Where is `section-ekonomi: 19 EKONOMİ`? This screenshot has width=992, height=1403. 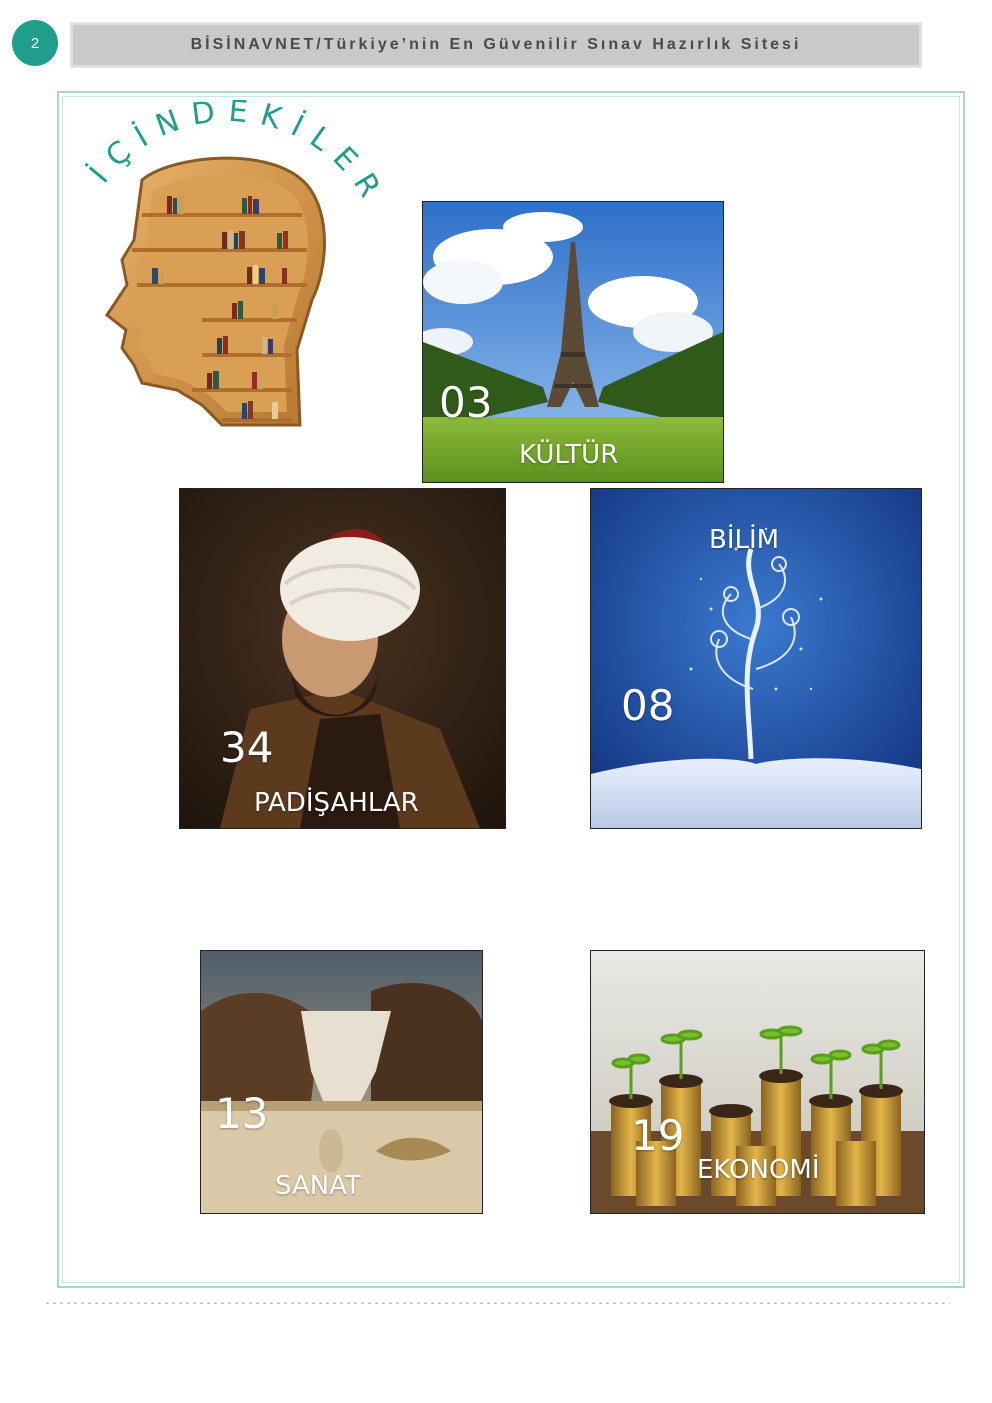
section-ekonomi: 19 EKONOMİ is located at coordinates (757, 1082).